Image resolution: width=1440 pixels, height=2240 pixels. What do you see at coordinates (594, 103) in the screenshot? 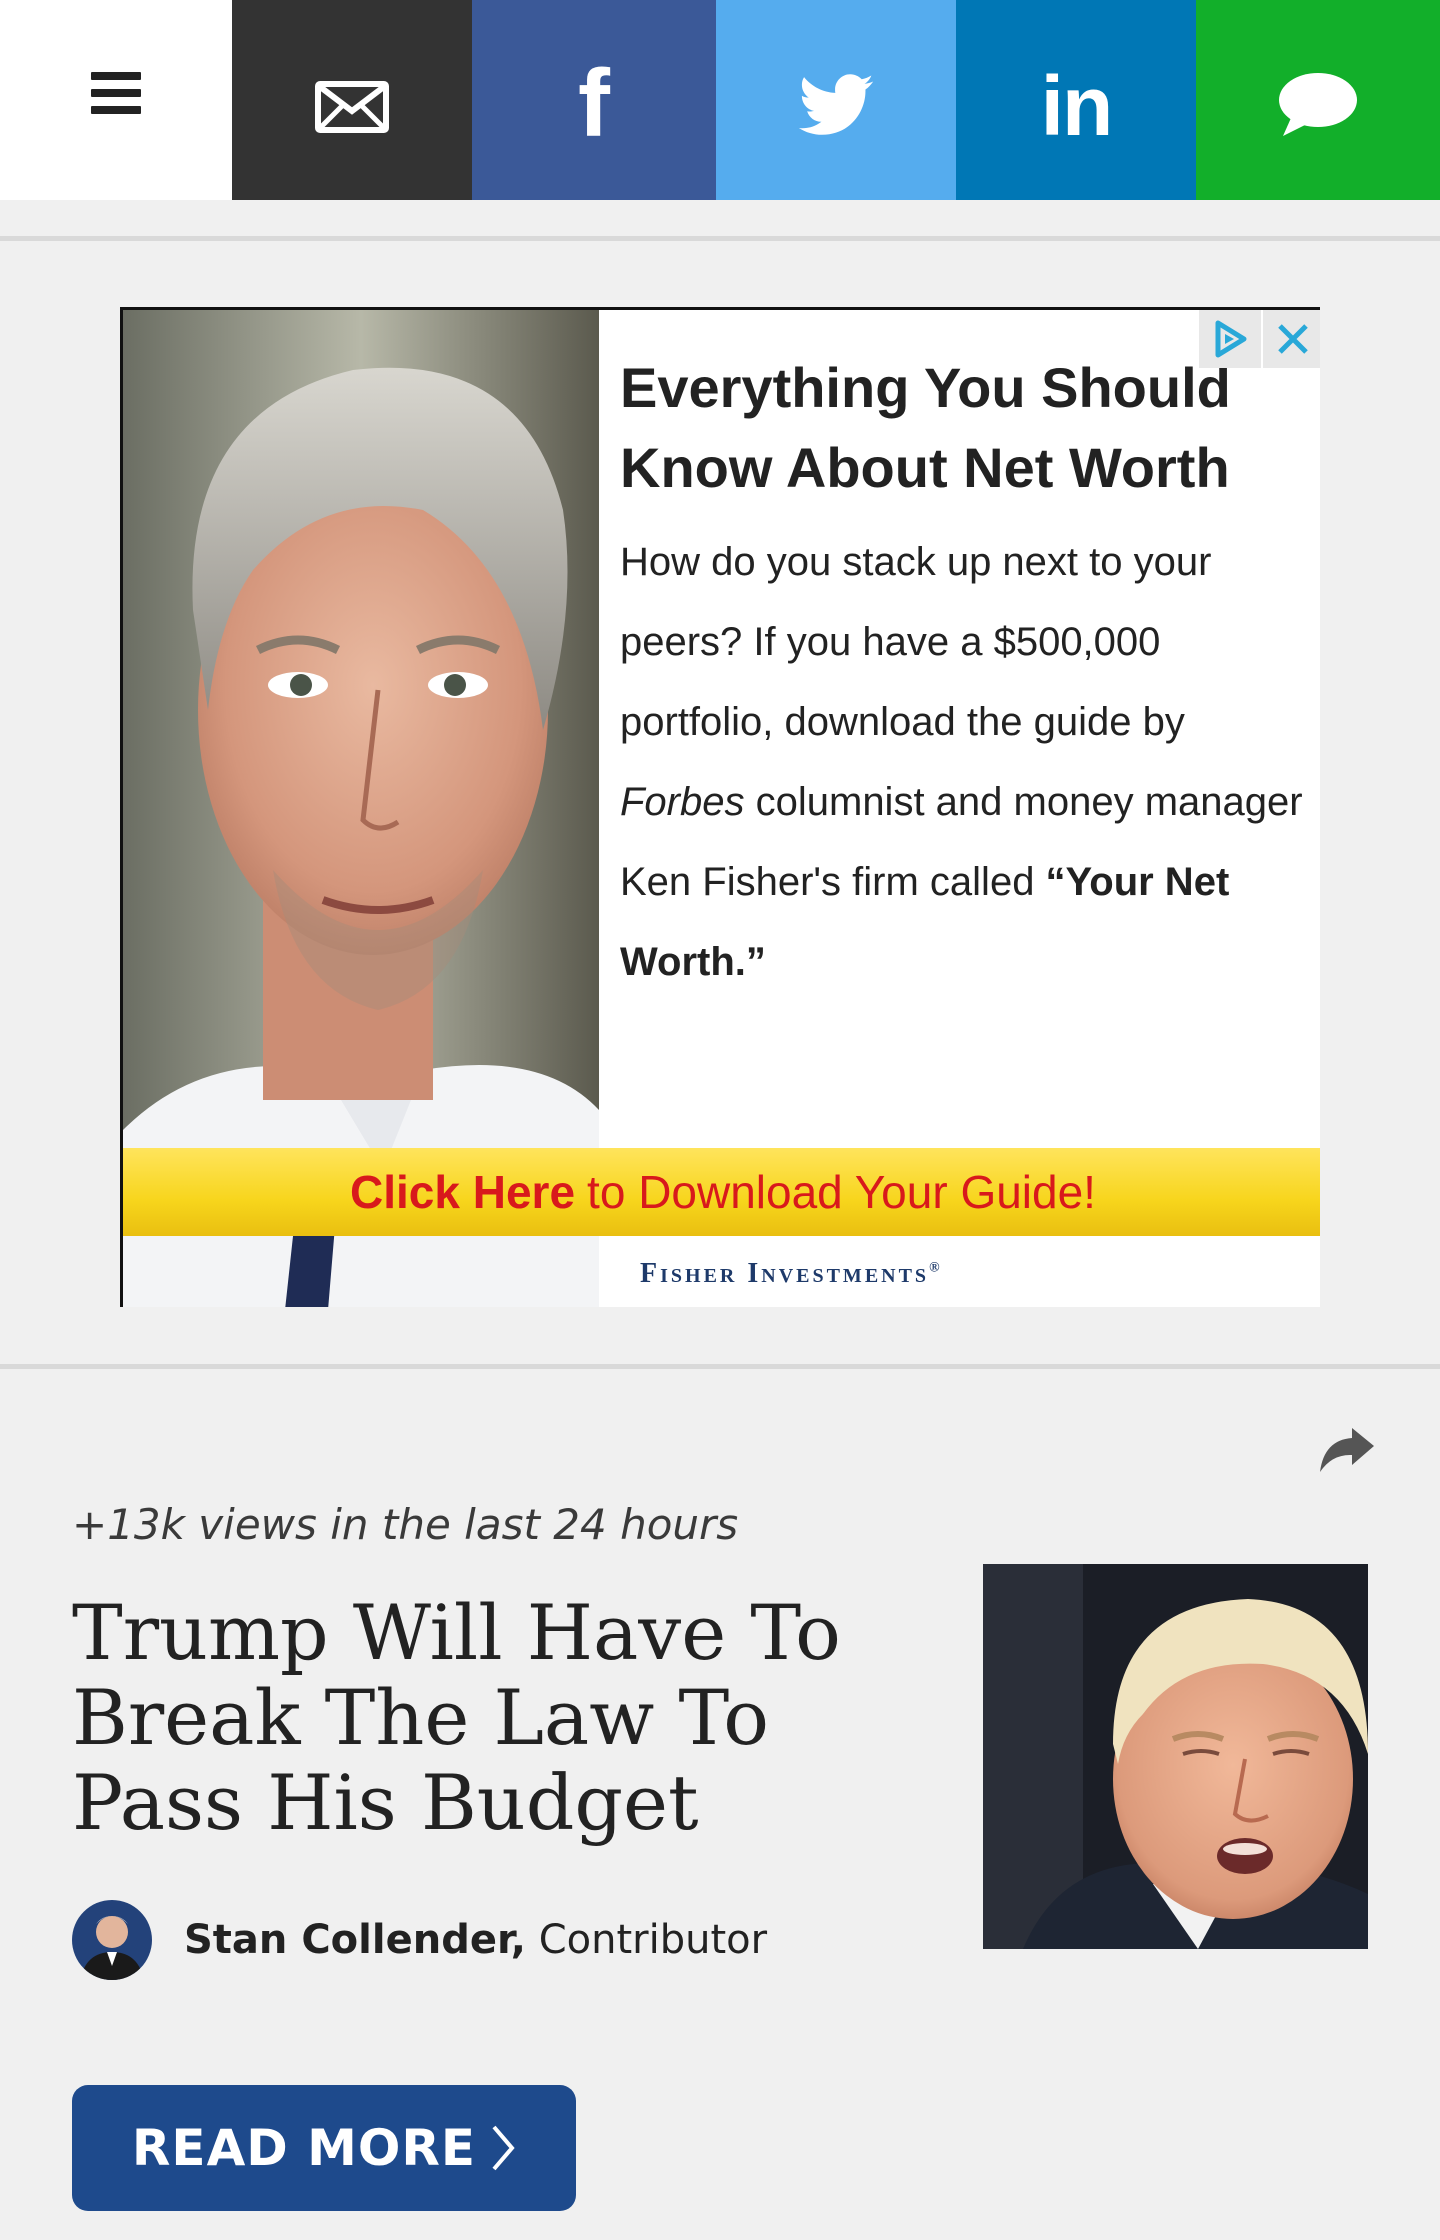
I see `facebook-icon: f` at bounding box center [594, 103].